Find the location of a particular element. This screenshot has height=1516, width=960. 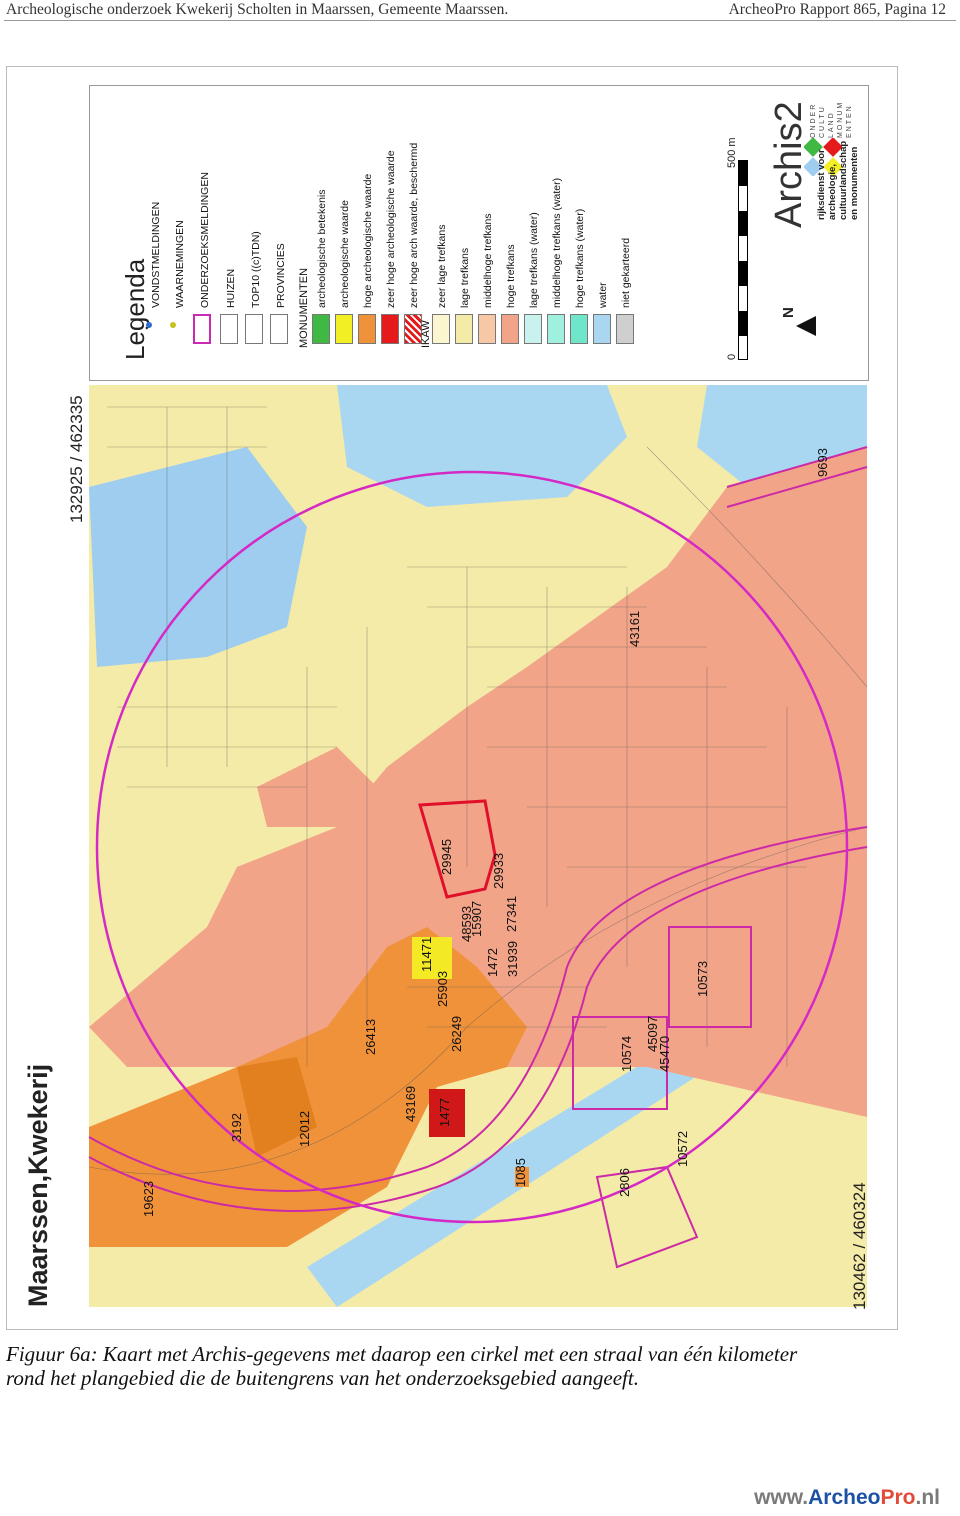

label-48593: 48593 is located at coordinates (466, 923).